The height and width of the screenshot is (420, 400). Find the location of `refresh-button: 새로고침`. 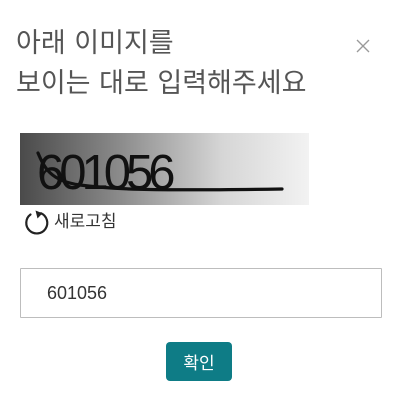

refresh-button: 새로고침 is located at coordinates (69, 222).